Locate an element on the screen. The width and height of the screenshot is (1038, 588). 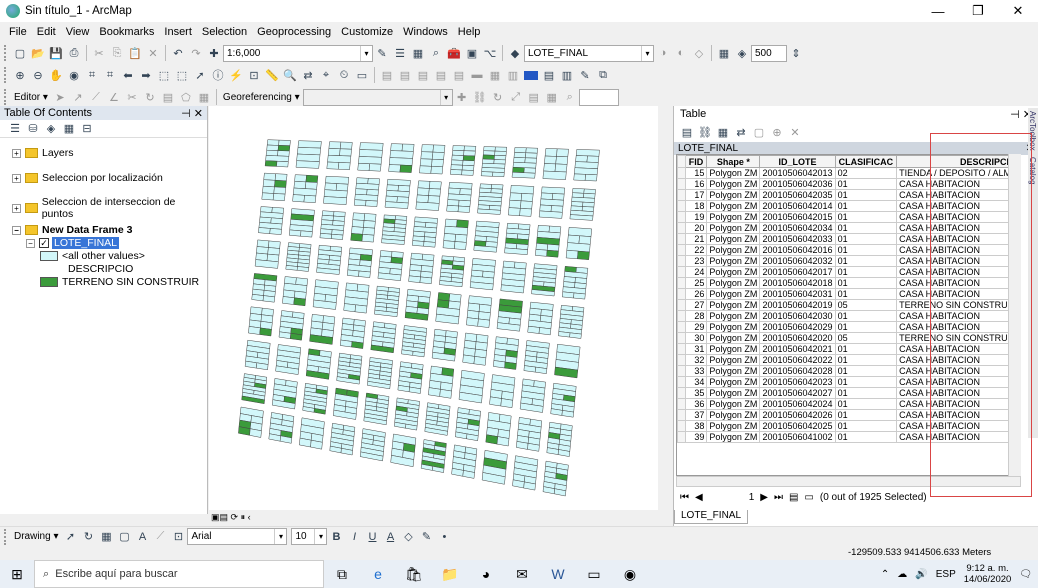
viewer-icon: ▭ is located at coordinates (362, 75).